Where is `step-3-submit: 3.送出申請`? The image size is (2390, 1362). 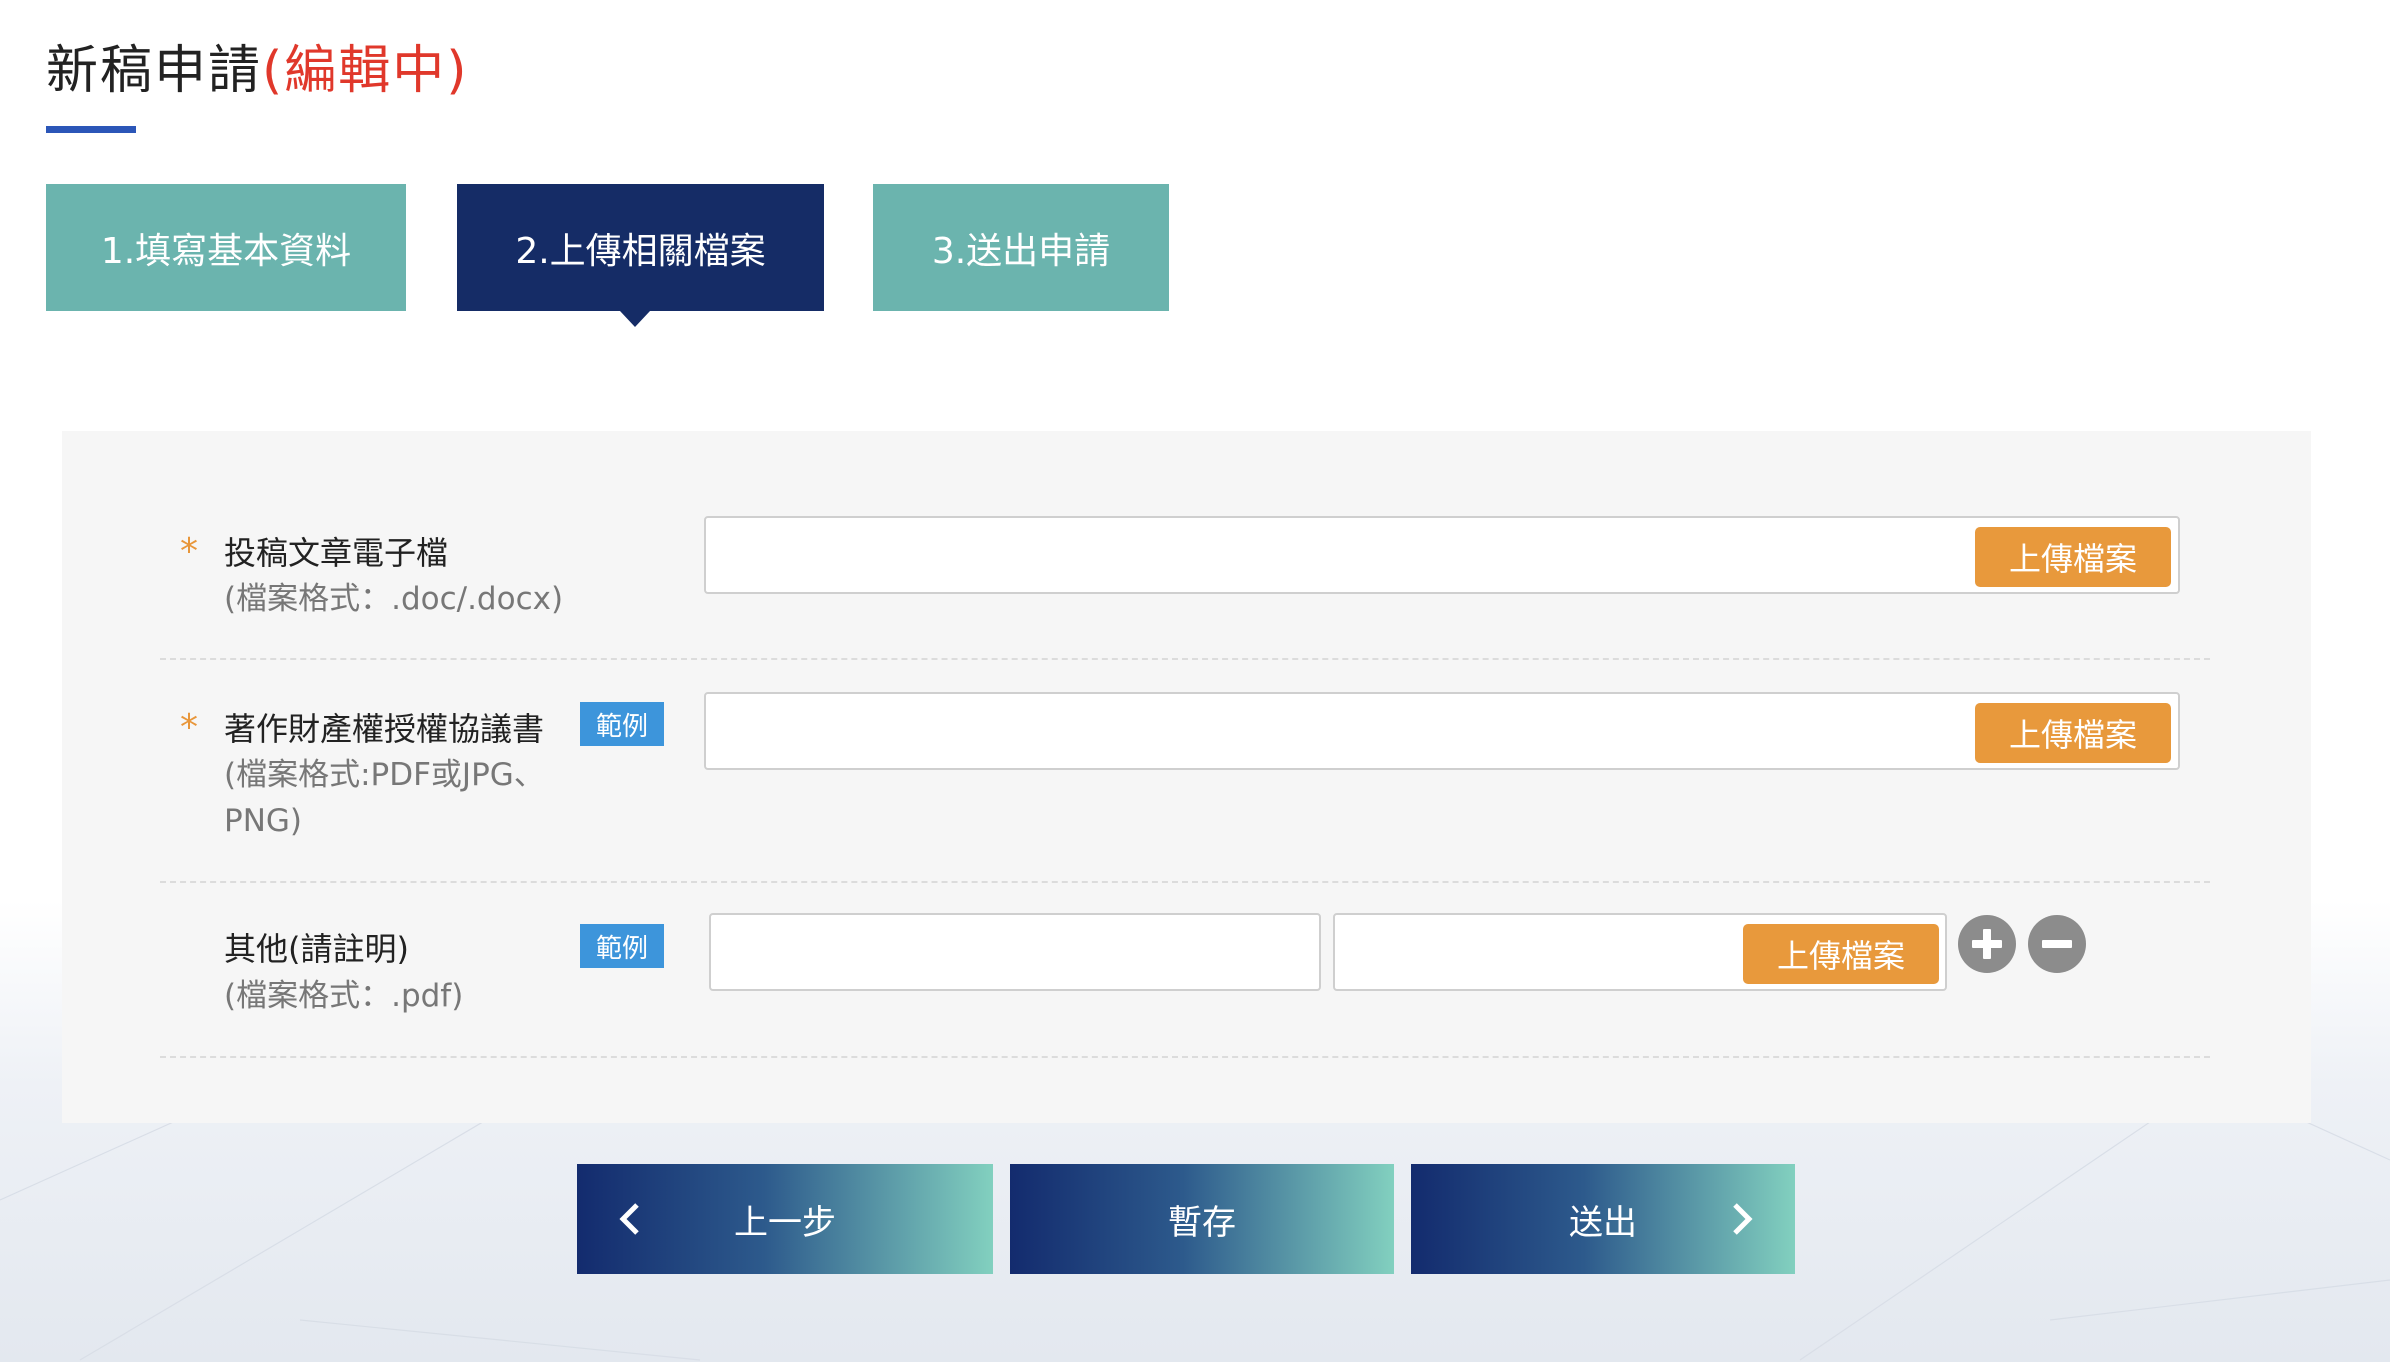 step-3-submit: 3.送出申請 is located at coordinates (1021, 247).